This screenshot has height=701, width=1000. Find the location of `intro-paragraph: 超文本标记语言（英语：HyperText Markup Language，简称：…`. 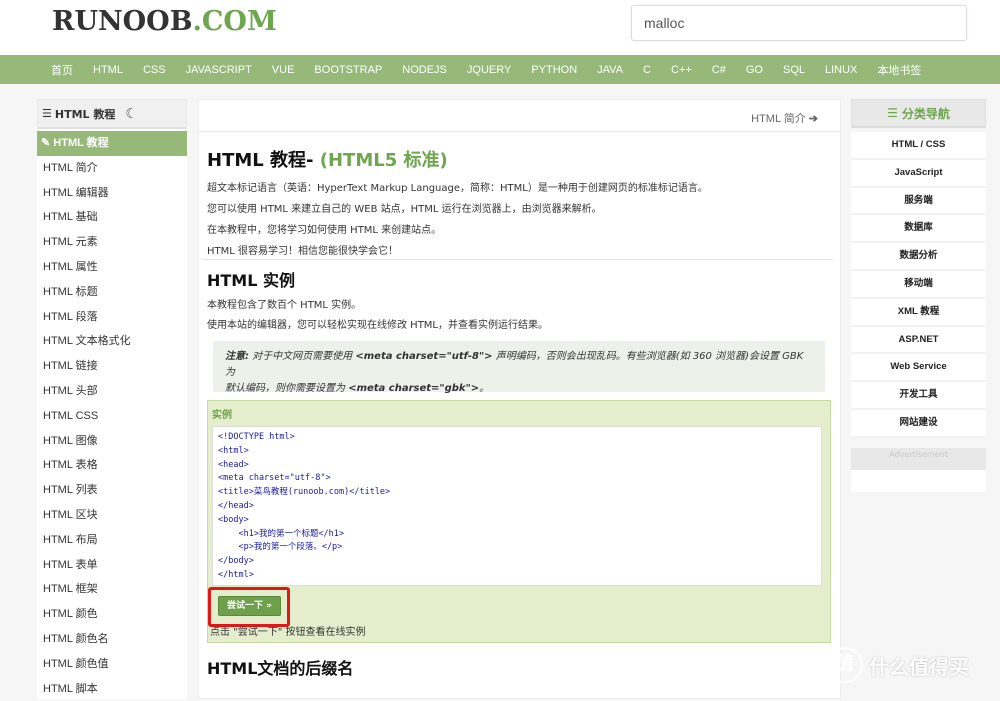

intro-paragraph: 超文本标记语言（英语：HyperText Markup Language，简称：… is located at coordinates (457, 188).